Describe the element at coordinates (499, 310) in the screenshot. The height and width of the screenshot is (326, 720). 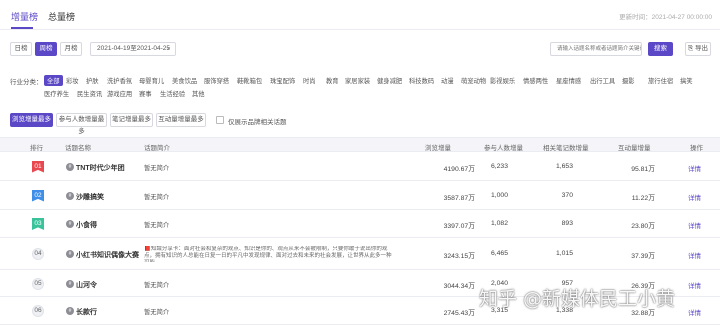
I see `participants-value: 3,315` at that location.